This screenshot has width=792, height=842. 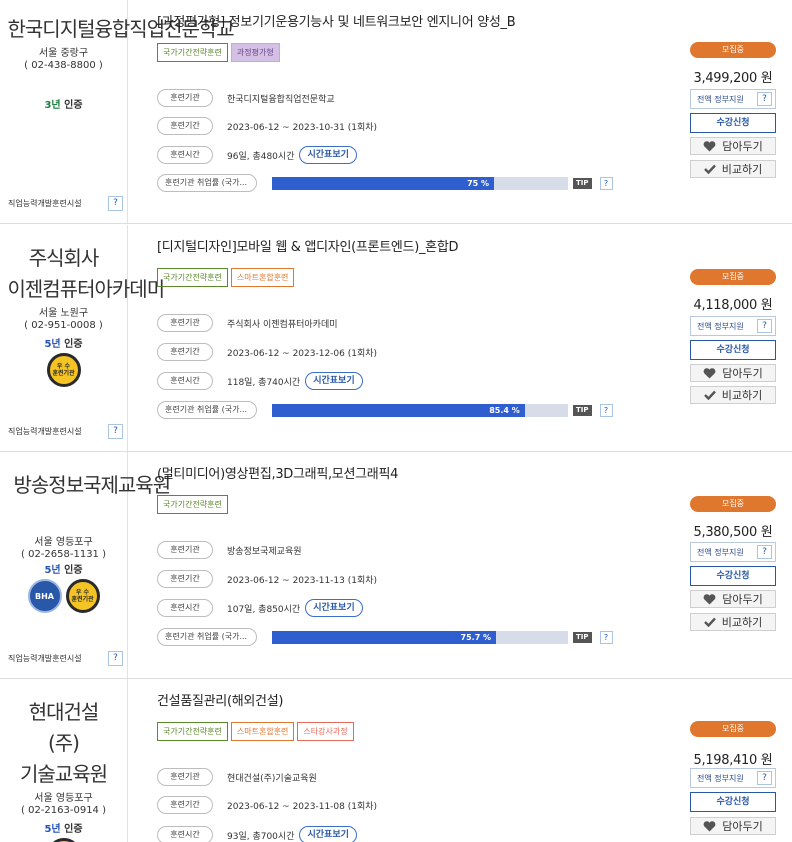 I want to click on hours-value: 118일, 총740시간, so click(x=264, y=382).